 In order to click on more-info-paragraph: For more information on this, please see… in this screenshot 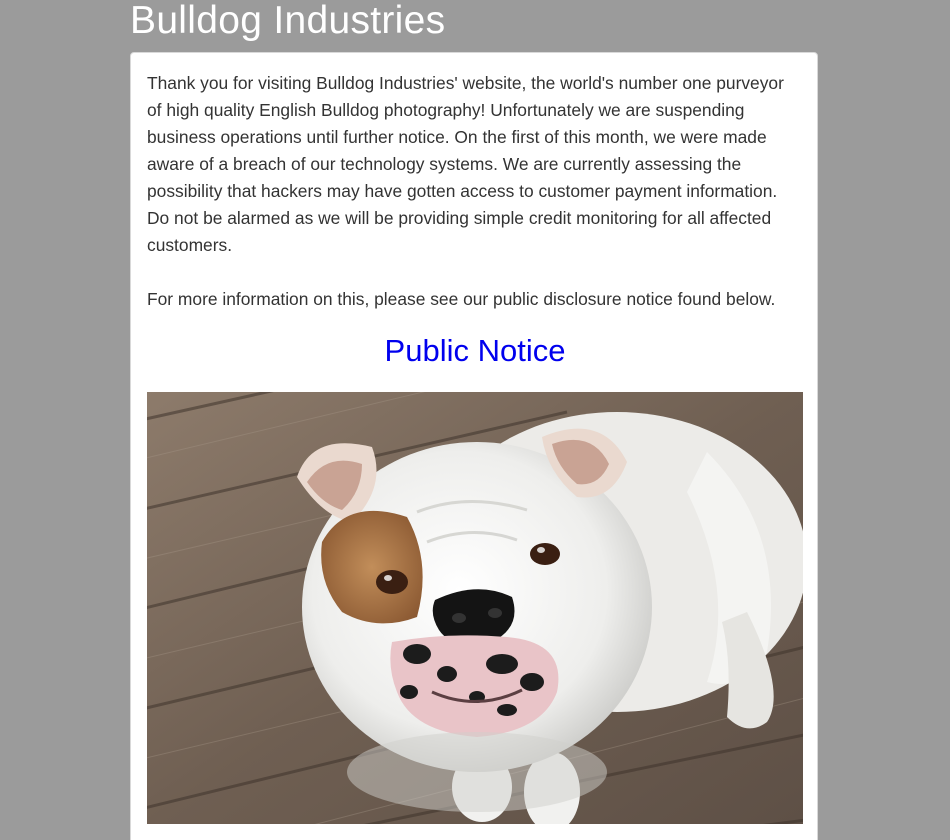, I will do `click(461, 299)`.